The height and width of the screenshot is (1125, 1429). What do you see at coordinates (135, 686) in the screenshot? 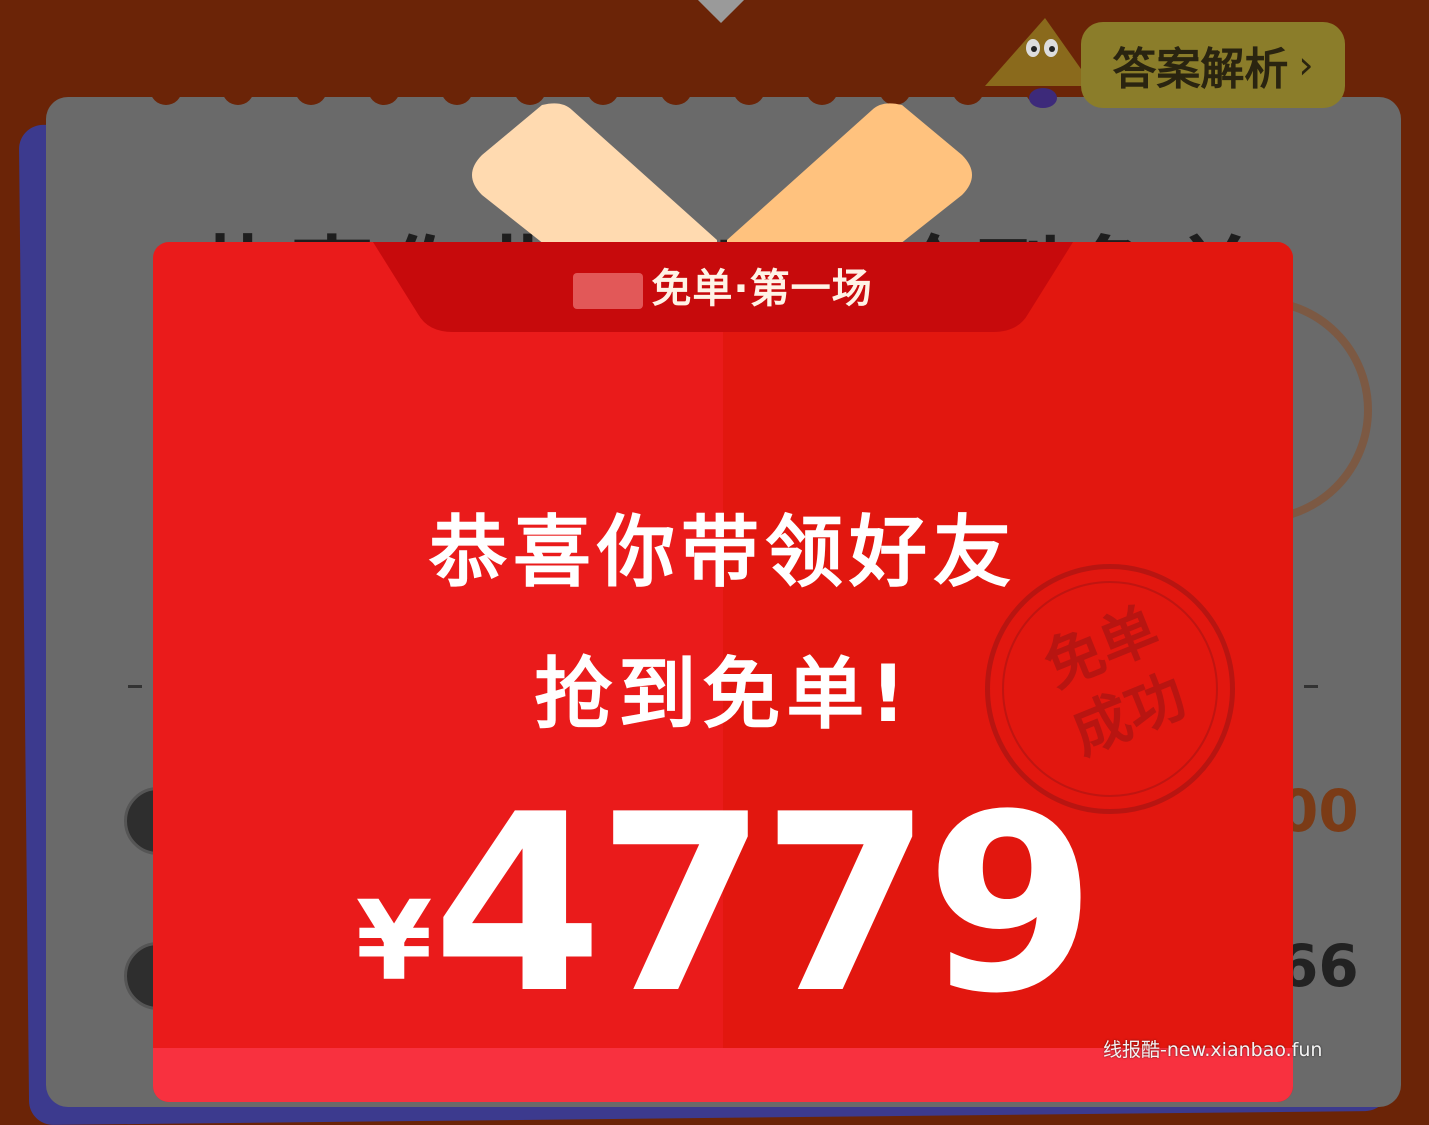
I see `divider-left` at bounding box center [135, 686].